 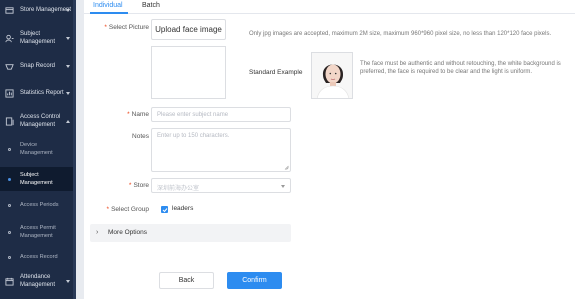 I want to click on leaders-checkbox-label: leaders, so click(x=182, y=208).